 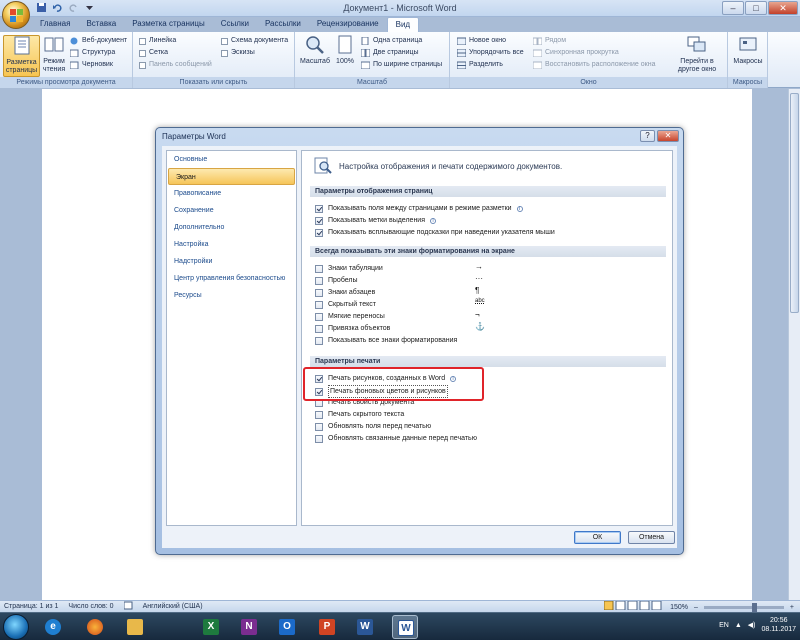 What do you see at coordinates (481, 41) in the screenshot?
I see `new-window-button: Новое окно` at bounding box center [481, 41].